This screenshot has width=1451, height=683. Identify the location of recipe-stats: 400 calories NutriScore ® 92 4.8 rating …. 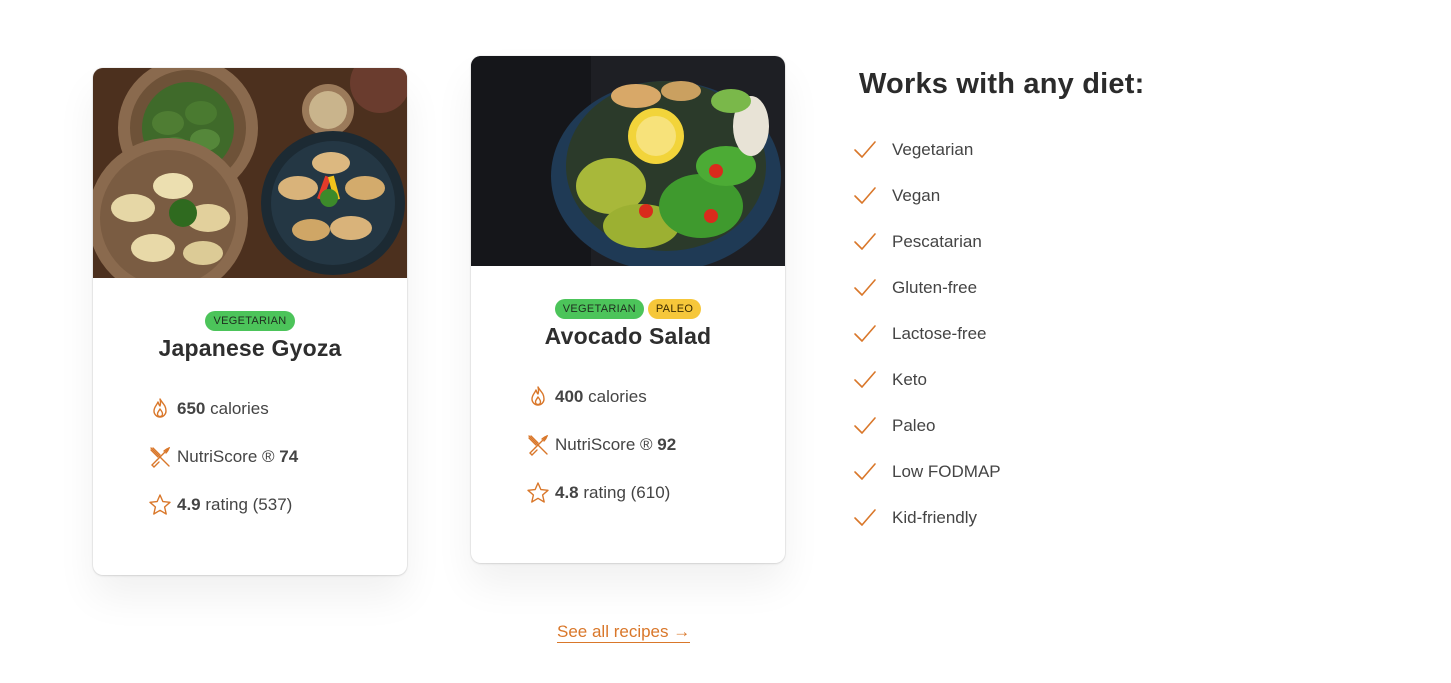
(628, 445).